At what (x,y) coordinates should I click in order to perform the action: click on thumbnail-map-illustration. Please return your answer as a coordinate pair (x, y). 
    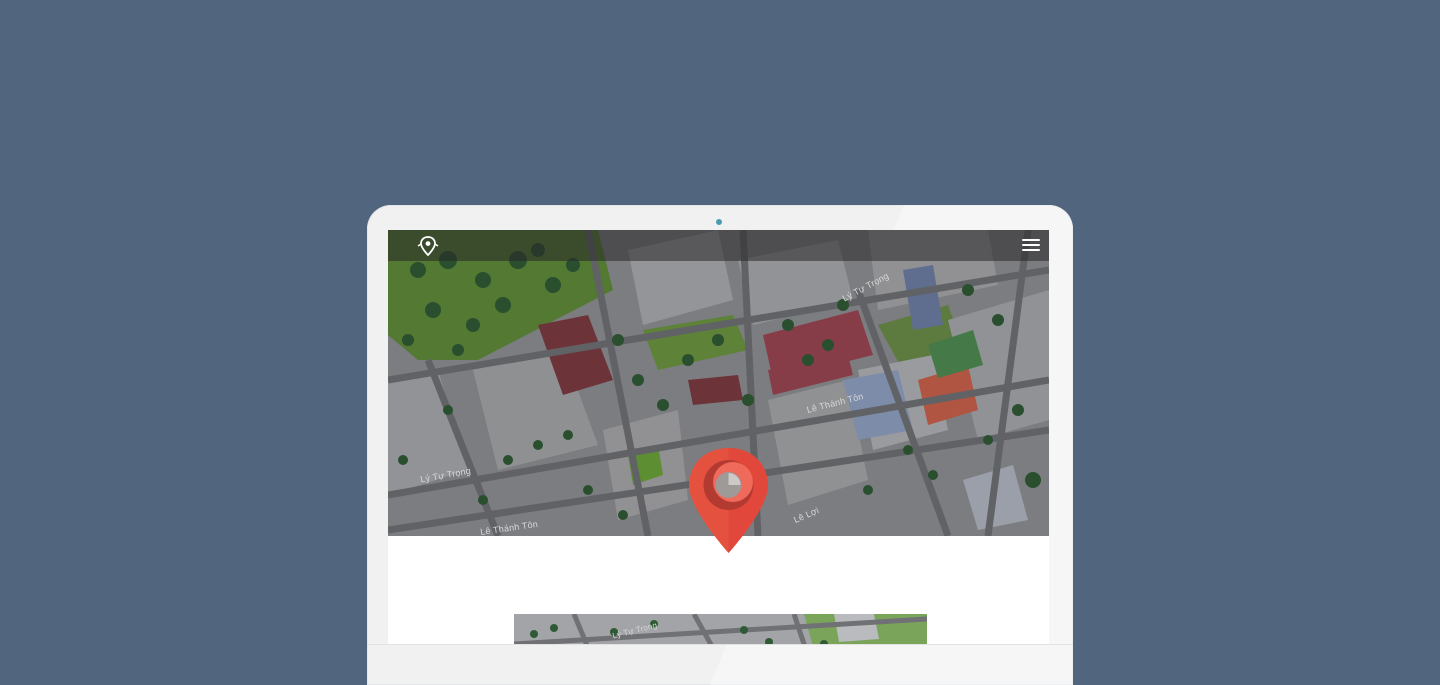
    Looking at the image, I should click on (720, 629).